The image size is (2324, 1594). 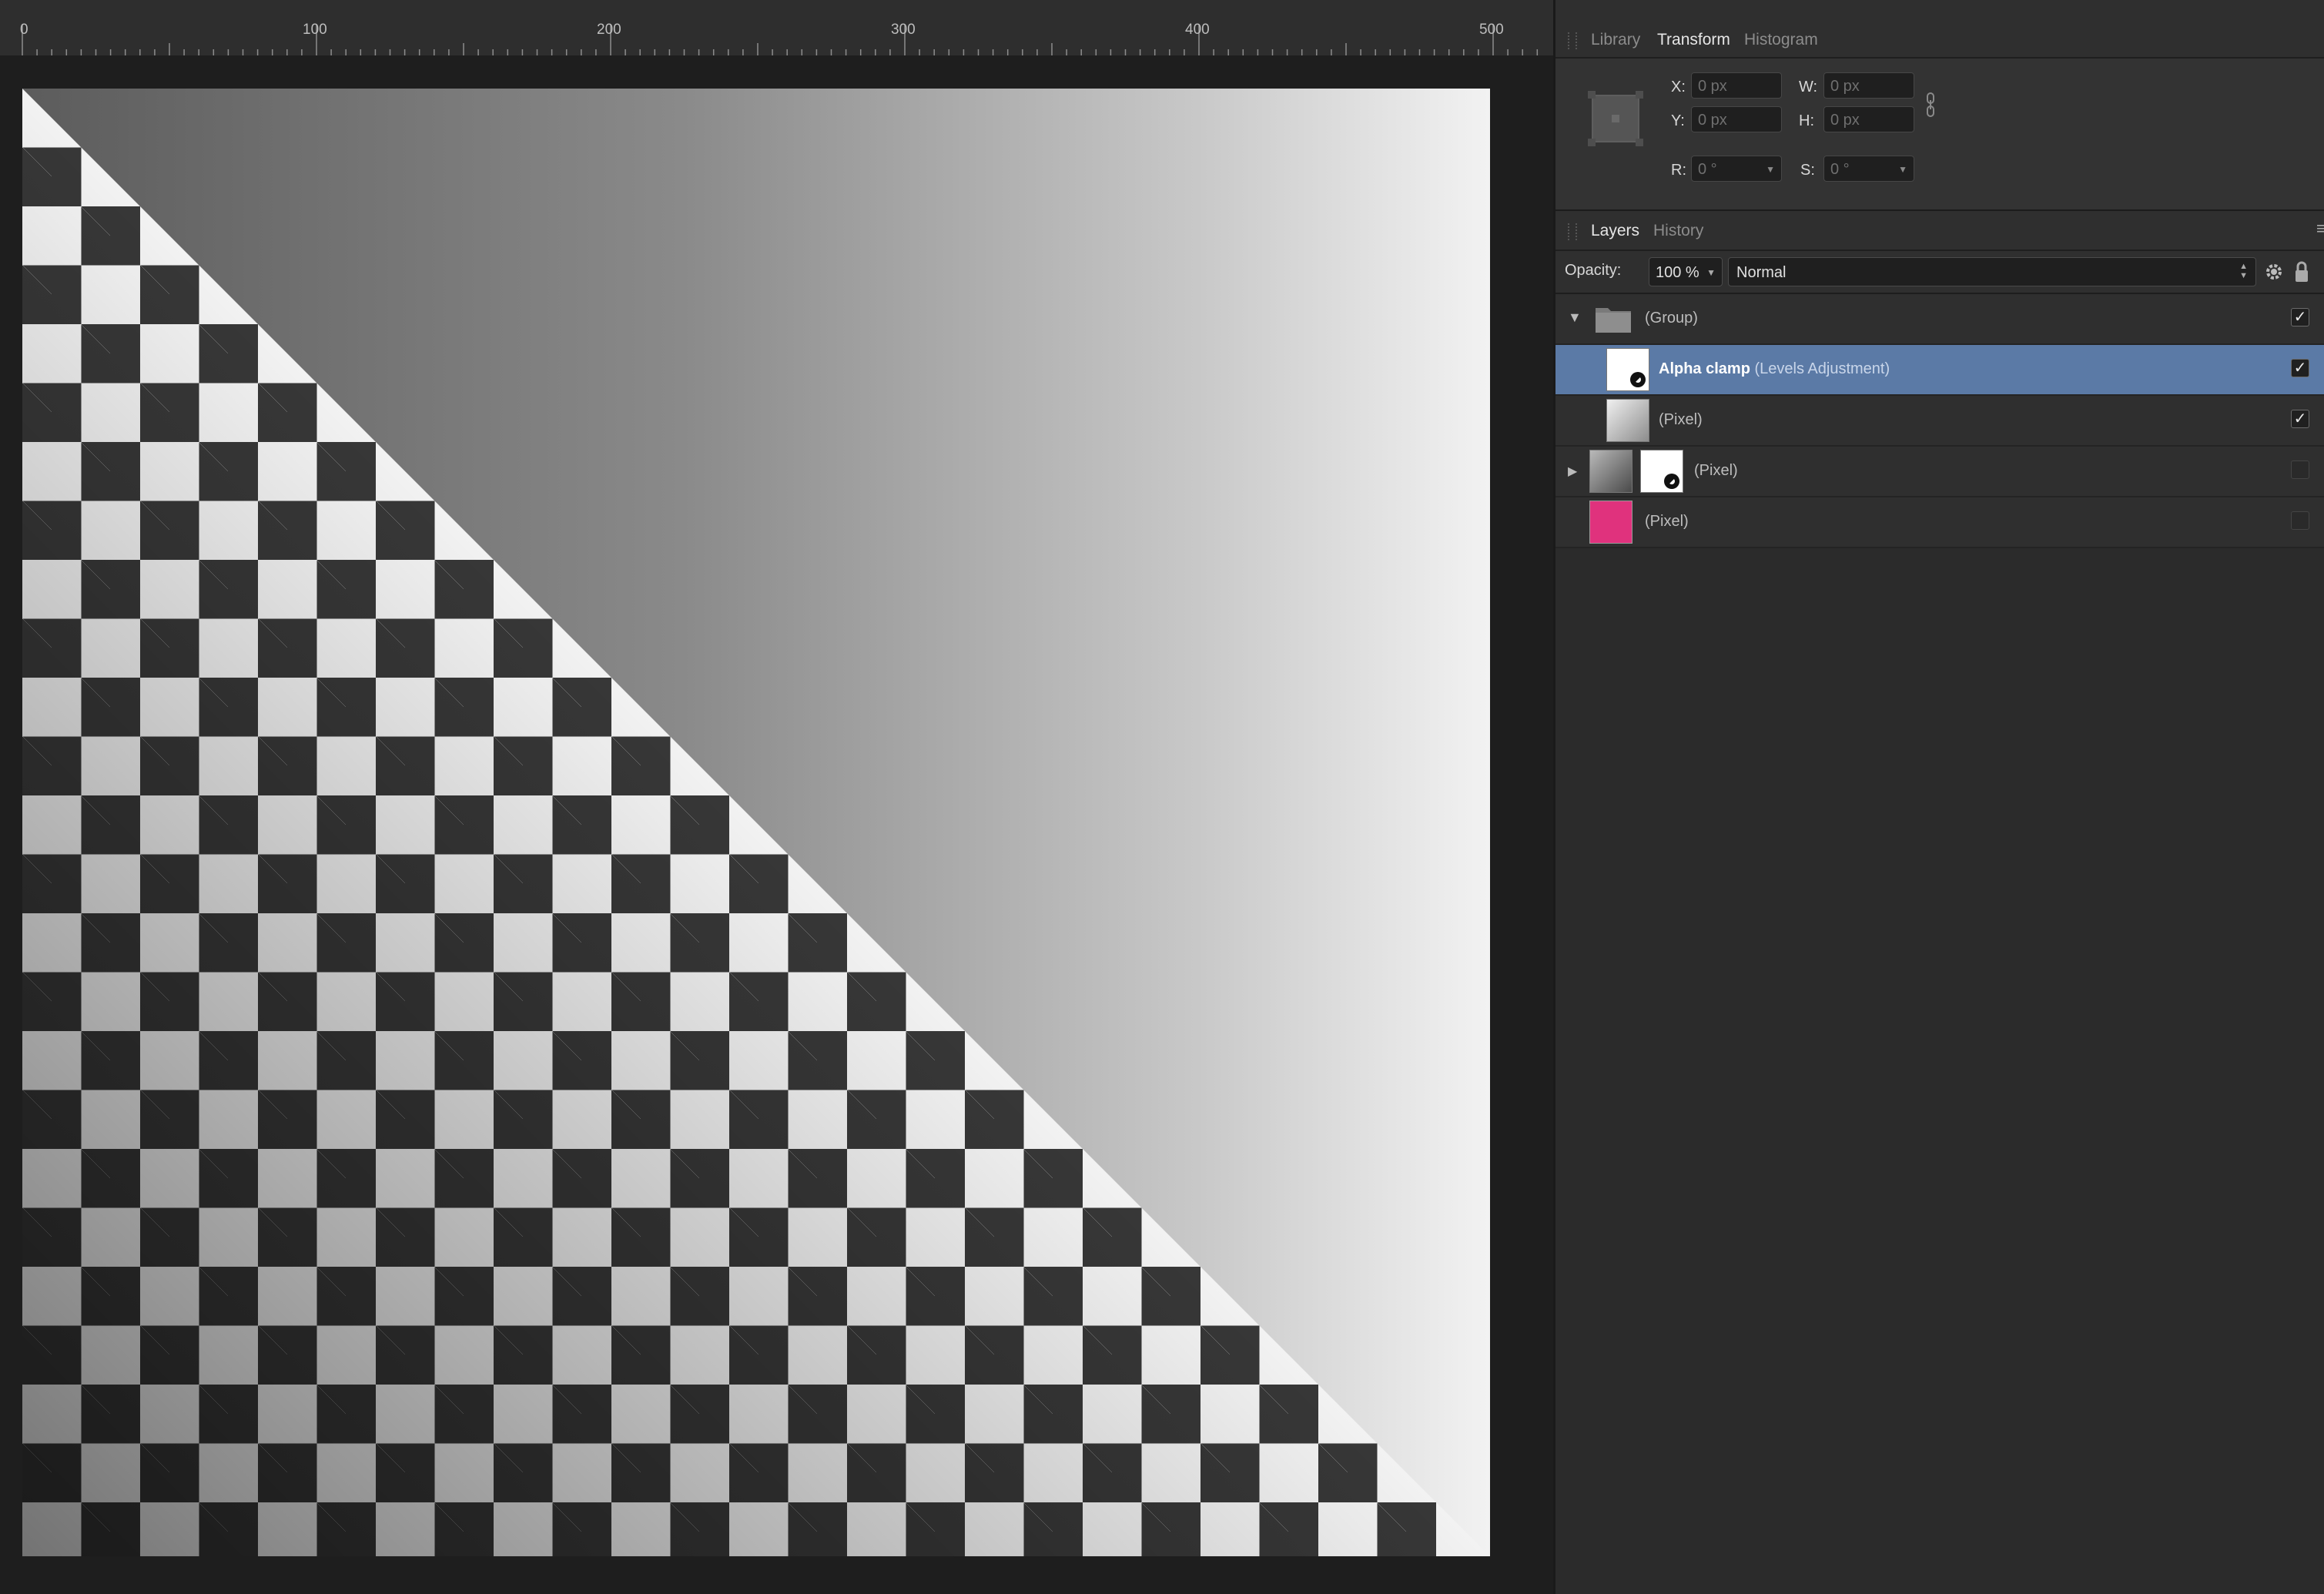 I want to click on ruler-label-100: 100, so click(x=315, y=30).